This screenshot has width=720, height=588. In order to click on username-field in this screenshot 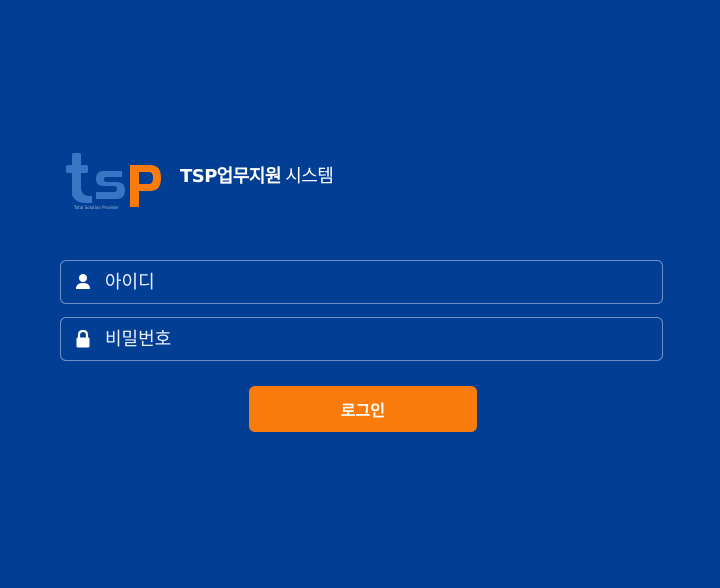, I will do `click(361, 282)`.